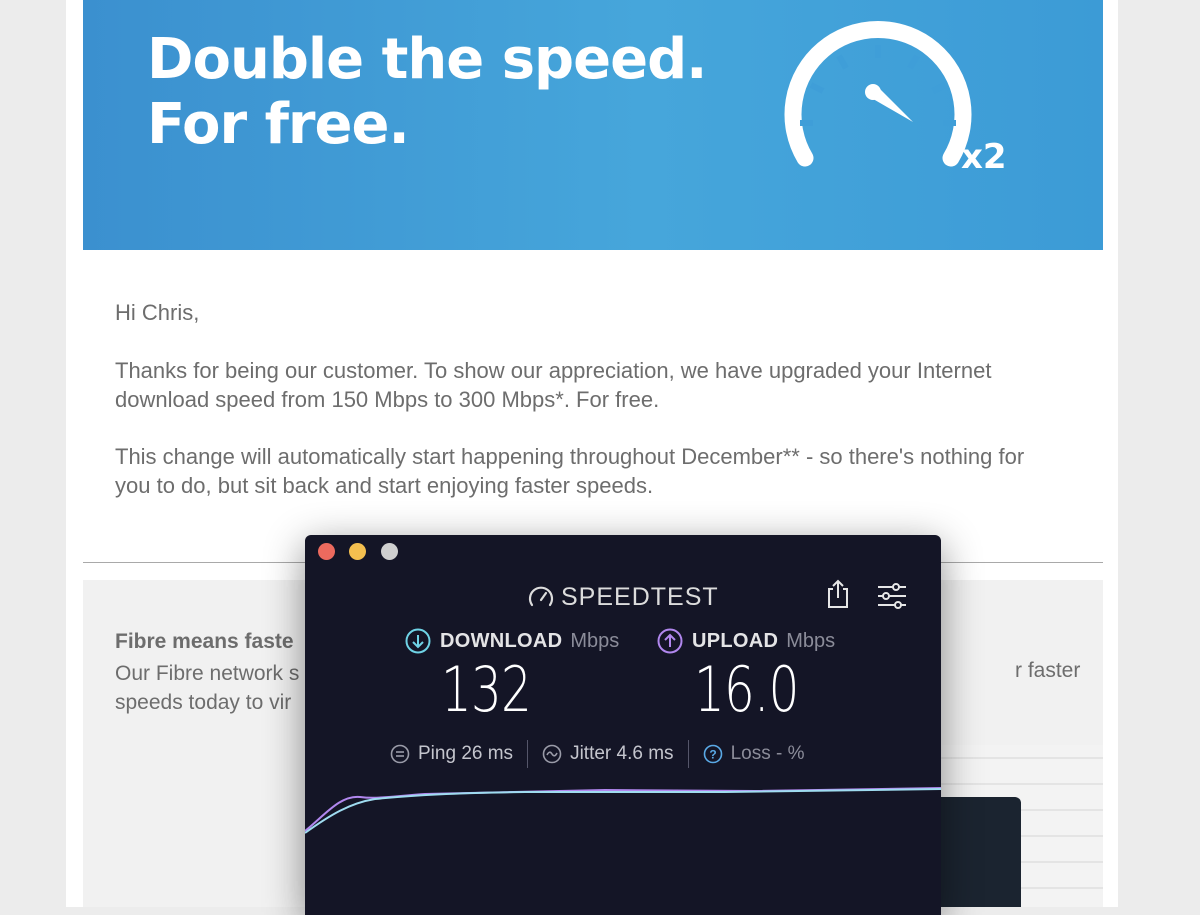 Image resolution: width=1200 pixels, height=915 pixels. I want to click on gauge-icon, so click(541, 596).